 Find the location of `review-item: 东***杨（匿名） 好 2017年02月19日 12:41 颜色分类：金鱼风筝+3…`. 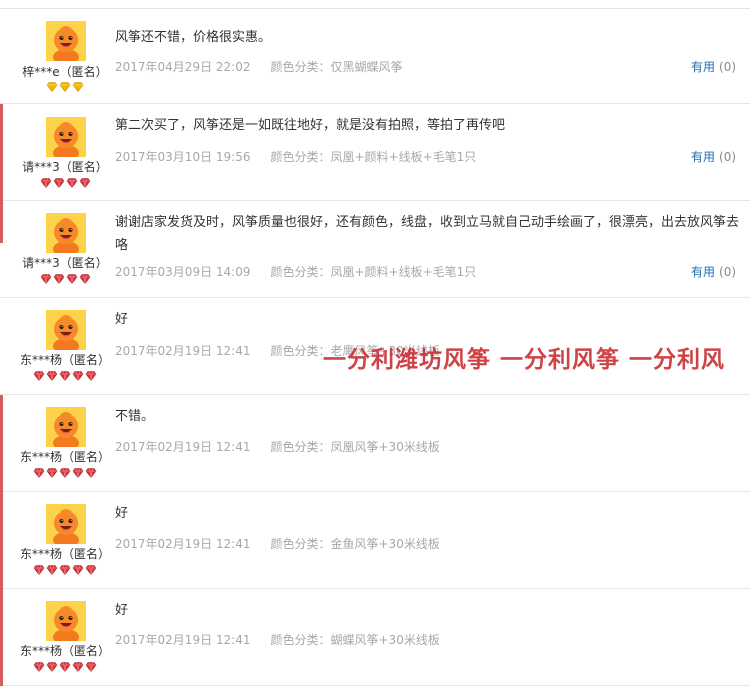

review-item: 东***杨（匿名） 好 2017年02月19日 12:41 颜色分类：金鱼风筝+3… is located at coordinates (375, 540).